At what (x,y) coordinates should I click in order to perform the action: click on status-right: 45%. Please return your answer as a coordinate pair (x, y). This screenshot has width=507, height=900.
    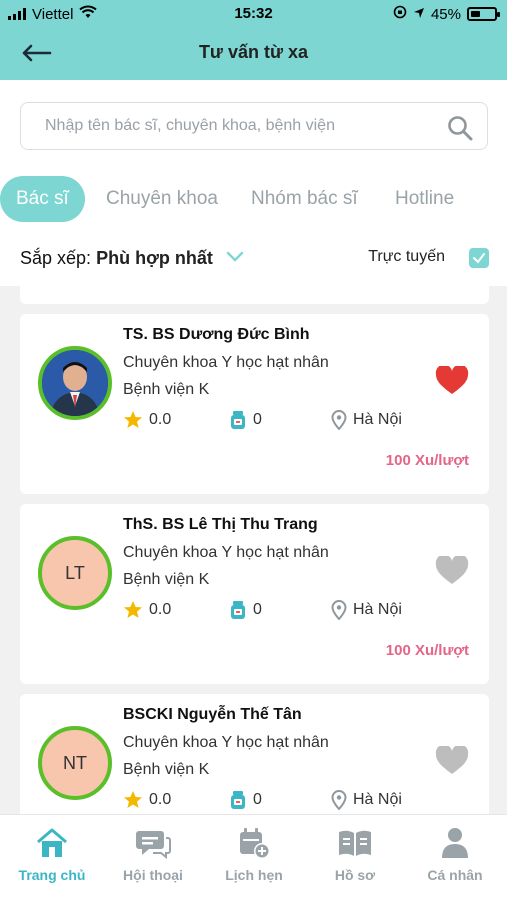
    Looking at the image, I should click on (446, 14).